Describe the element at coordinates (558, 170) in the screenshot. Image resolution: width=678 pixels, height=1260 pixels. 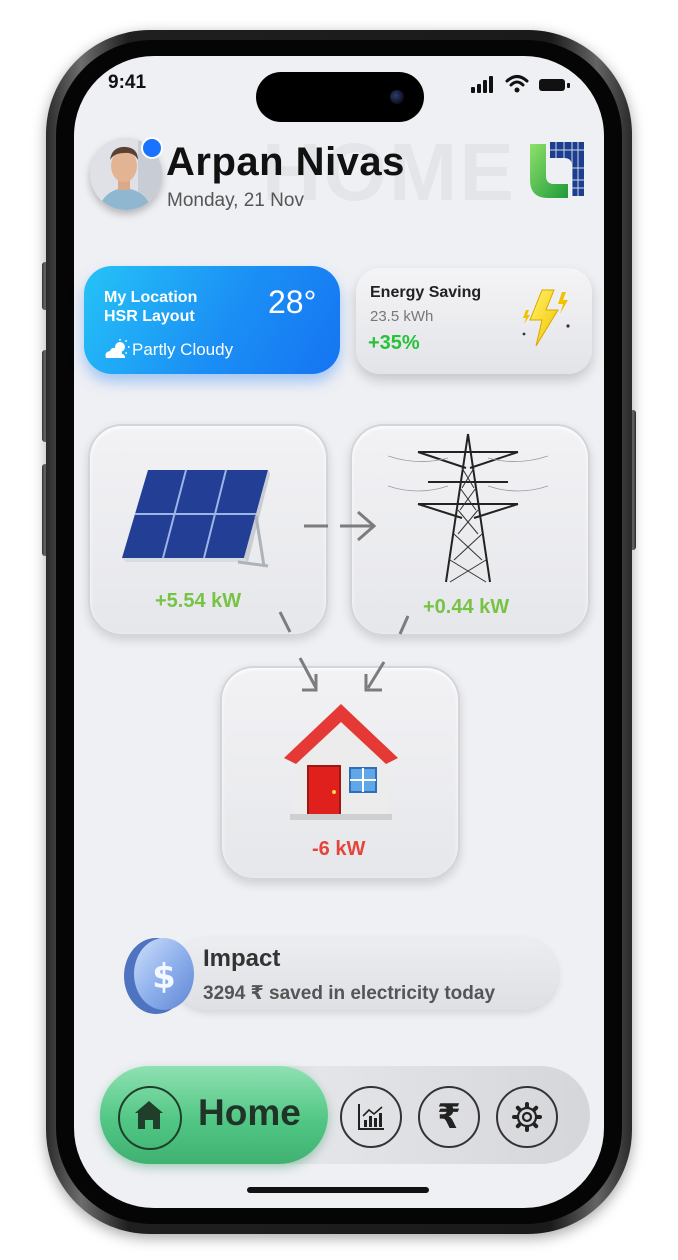
I see `brand-logo-icon` at that location.